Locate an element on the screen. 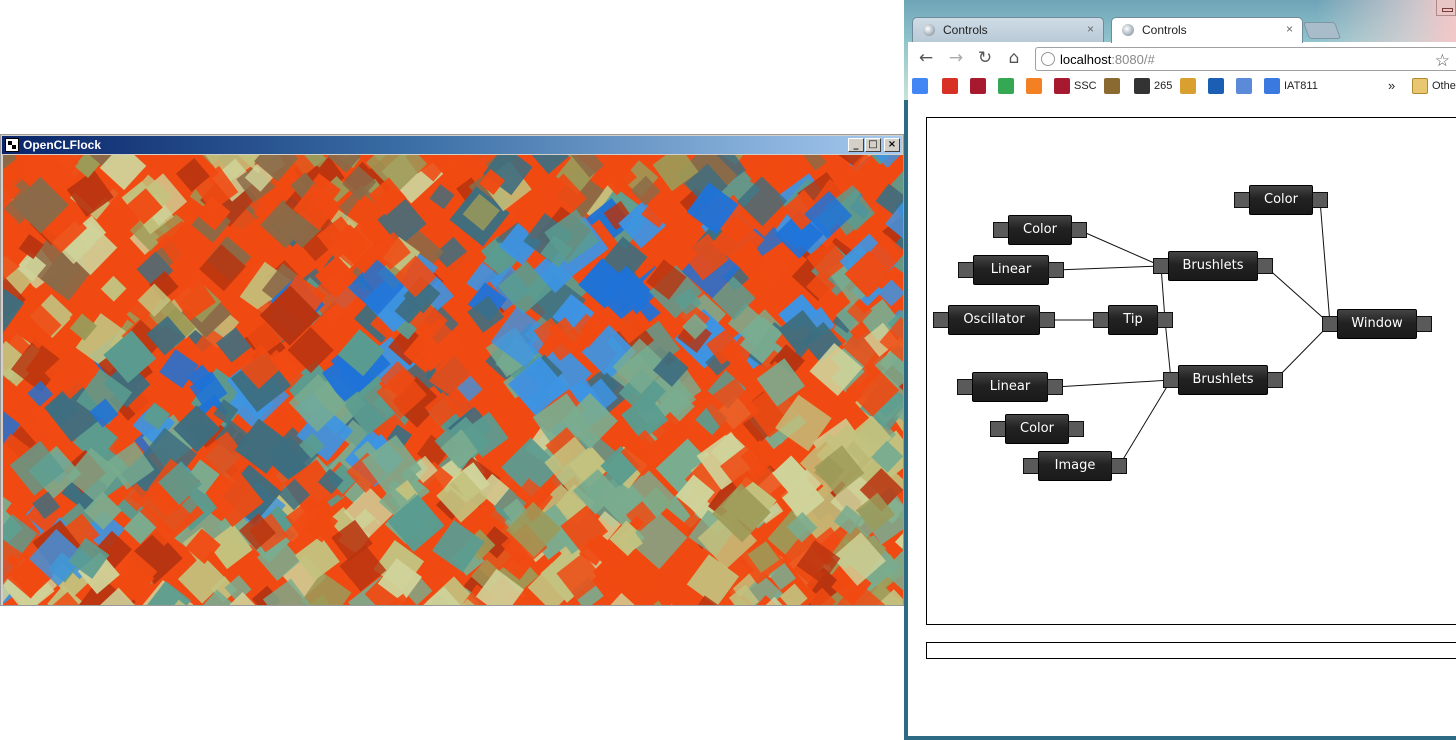  doc-blue-icon is located at coordinates (1272, 86).